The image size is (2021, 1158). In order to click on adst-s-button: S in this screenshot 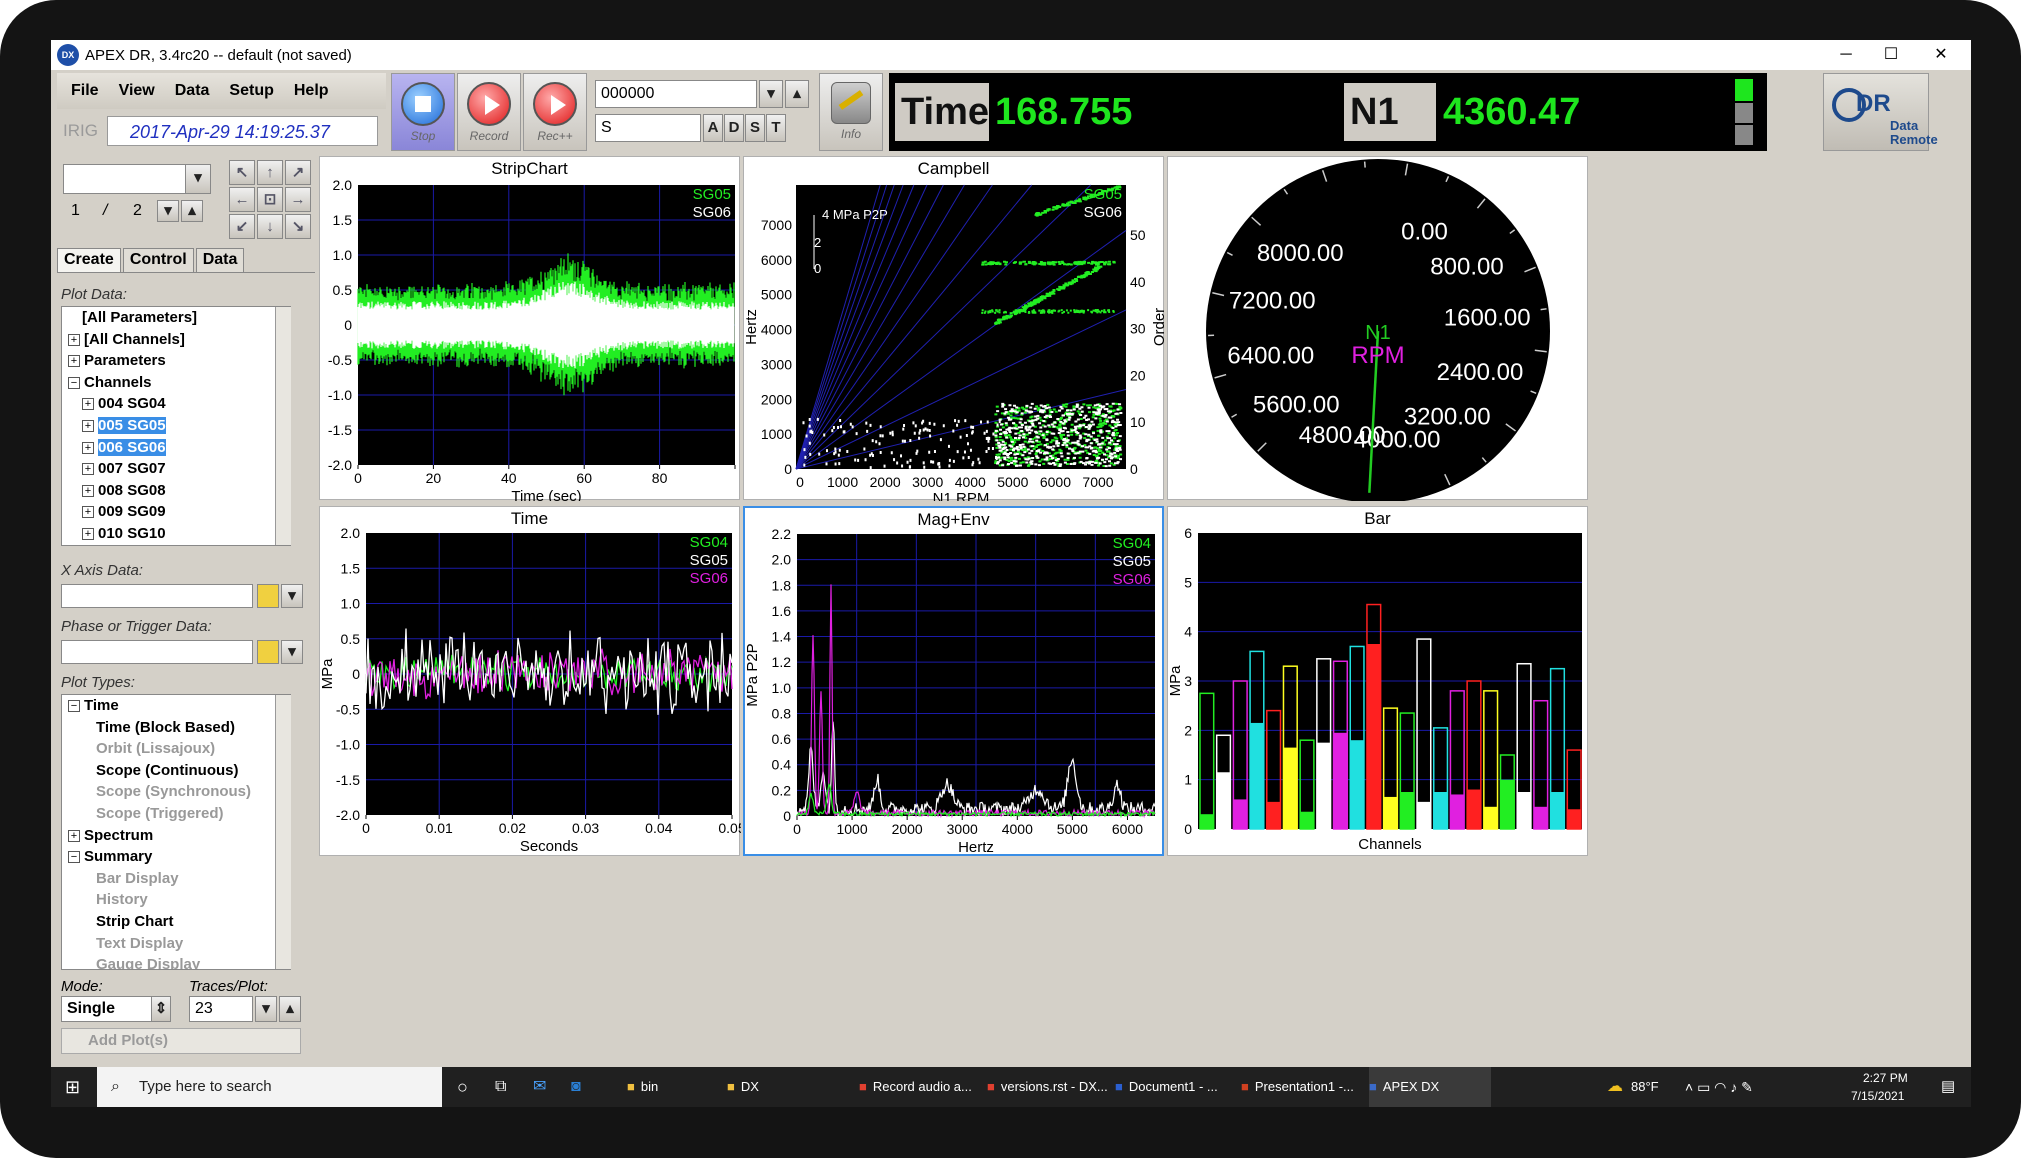, I will do `click(755, 128)`.